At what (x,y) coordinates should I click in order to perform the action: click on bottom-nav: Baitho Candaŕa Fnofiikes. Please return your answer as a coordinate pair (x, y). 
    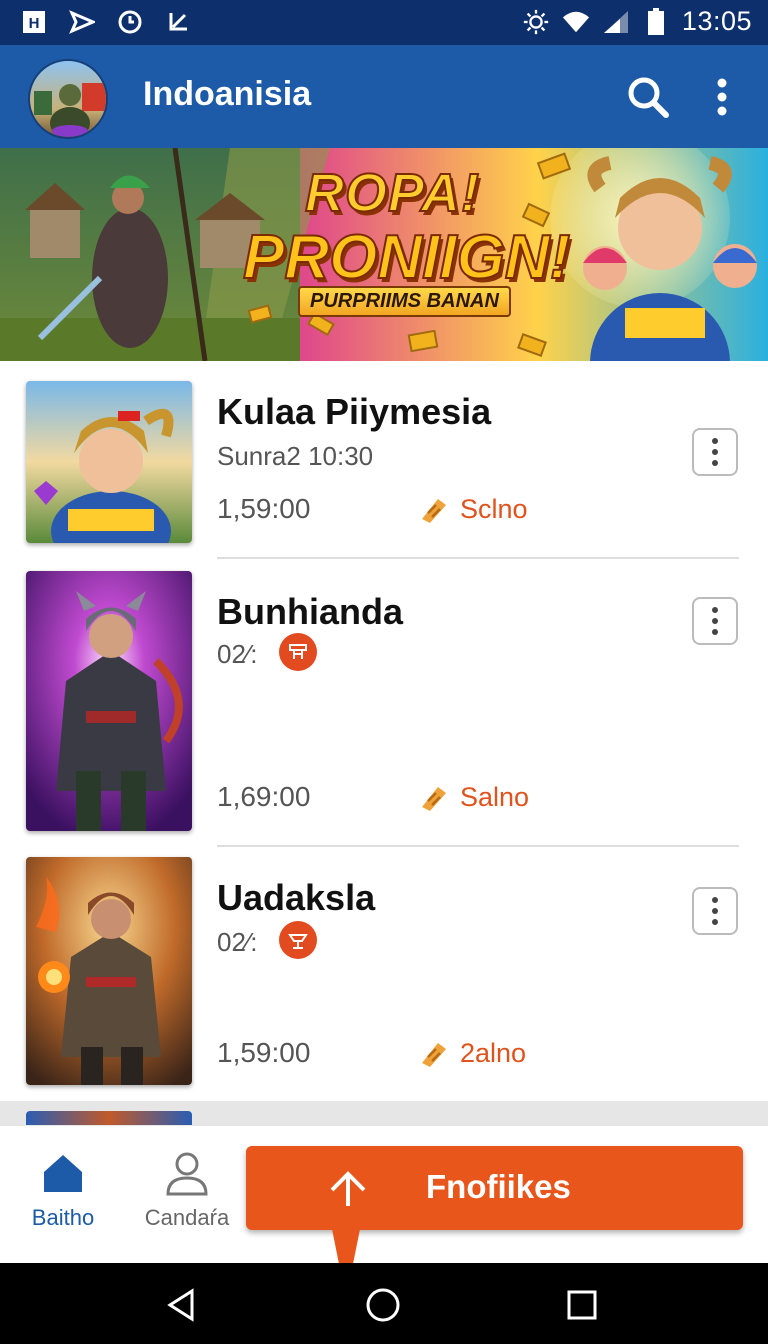
    Looking at the image, I should click on (384, 1212).